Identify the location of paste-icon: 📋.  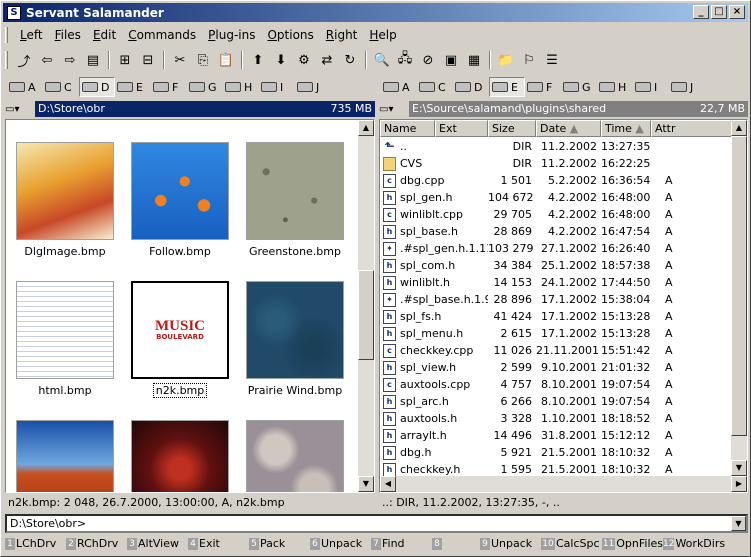
(226, 60).